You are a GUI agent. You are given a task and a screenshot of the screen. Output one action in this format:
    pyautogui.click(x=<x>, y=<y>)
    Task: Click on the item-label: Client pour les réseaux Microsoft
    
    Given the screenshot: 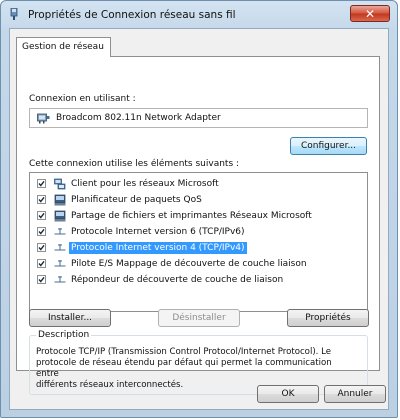 What is the action you would take?
    pyautogui.click(x=145, y=184)
    